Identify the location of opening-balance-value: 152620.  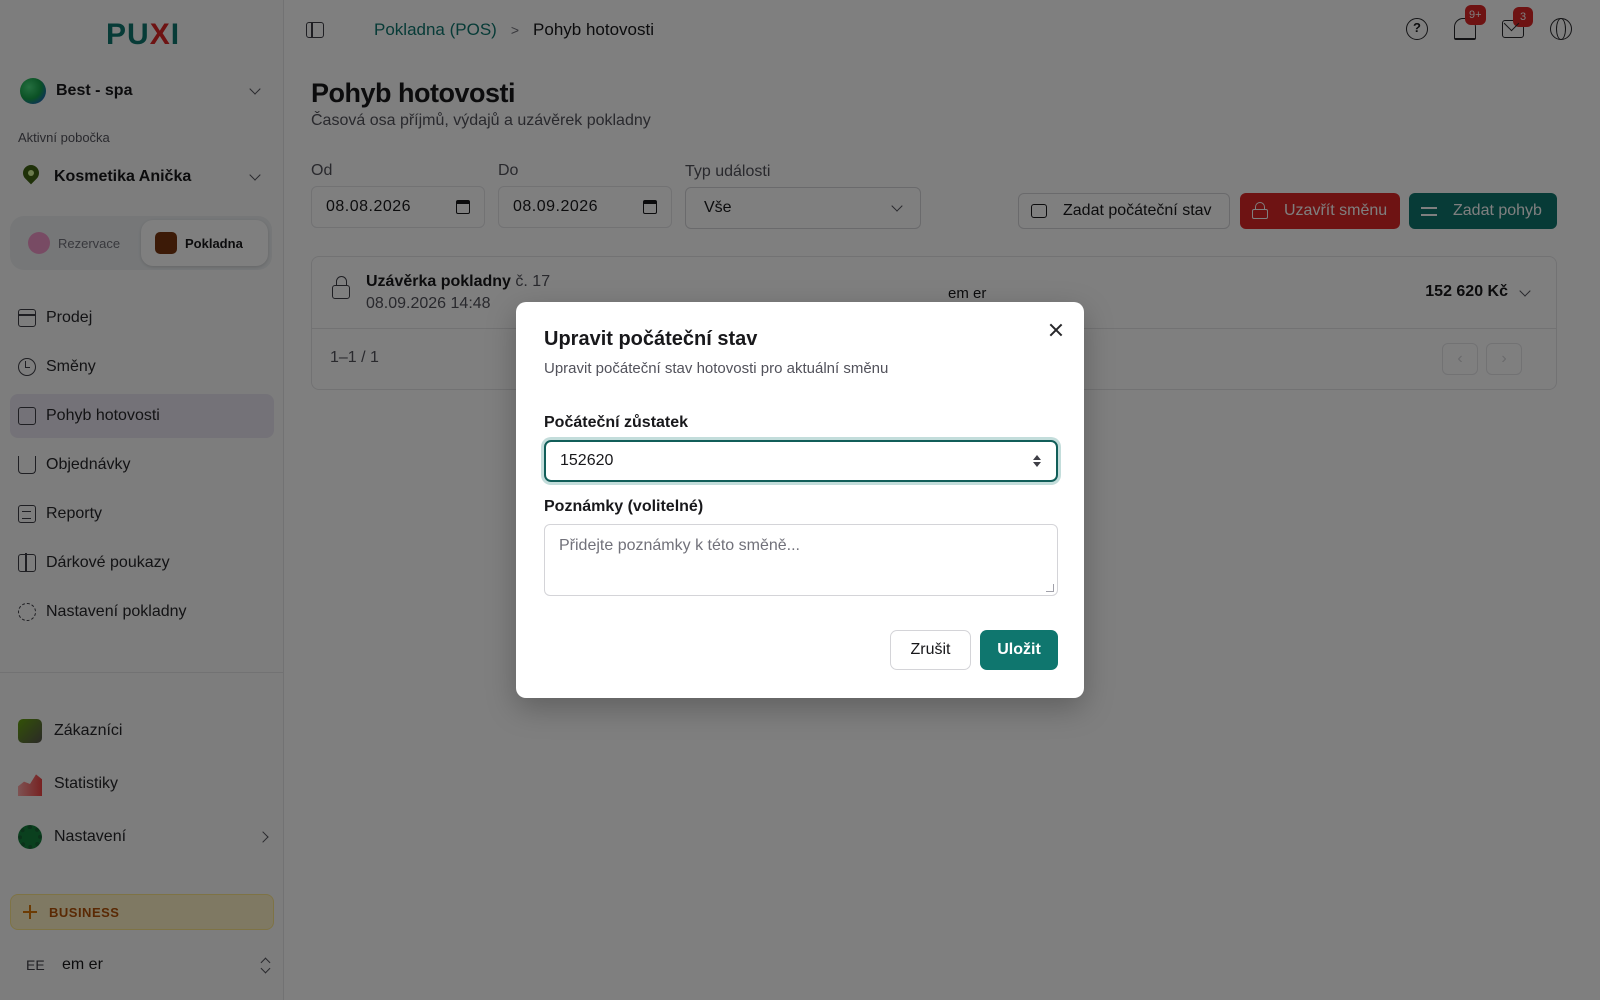
(587, 460).